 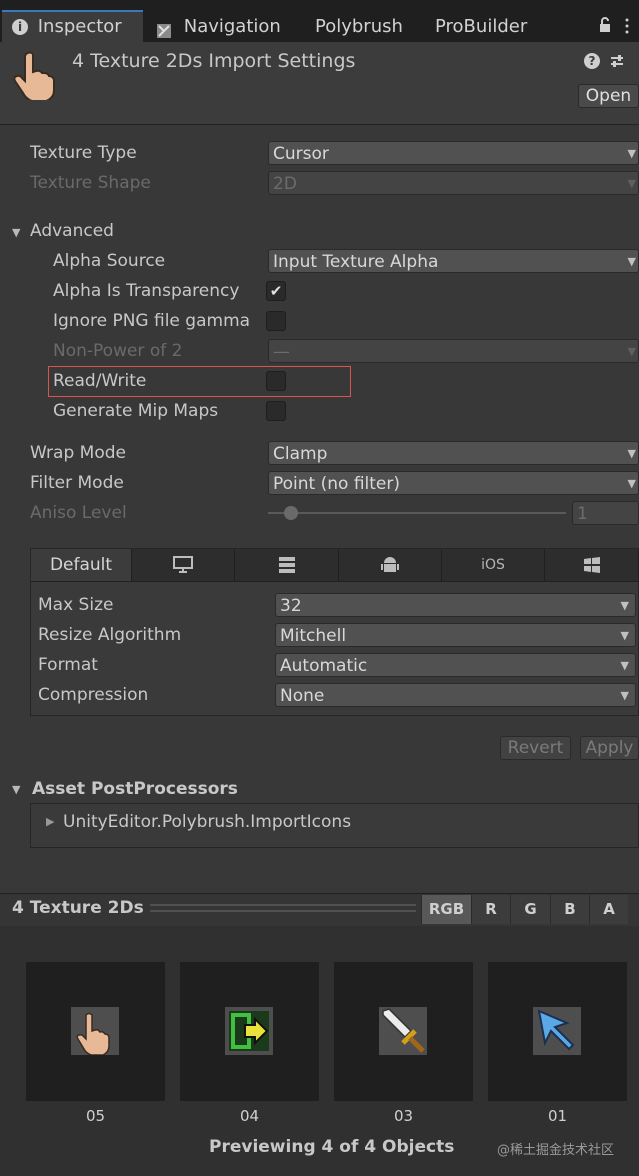 I want to click on aniso-level-slider-handle, so click(x=291, y=513).